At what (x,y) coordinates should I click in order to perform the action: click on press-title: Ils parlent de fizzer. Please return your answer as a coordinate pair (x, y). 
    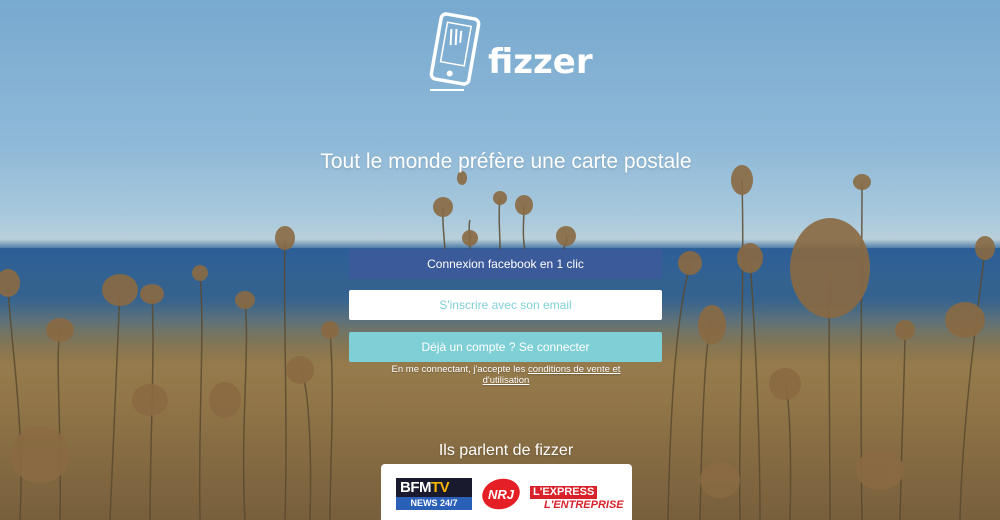
    Looking at the image, I should click on (506, 450).